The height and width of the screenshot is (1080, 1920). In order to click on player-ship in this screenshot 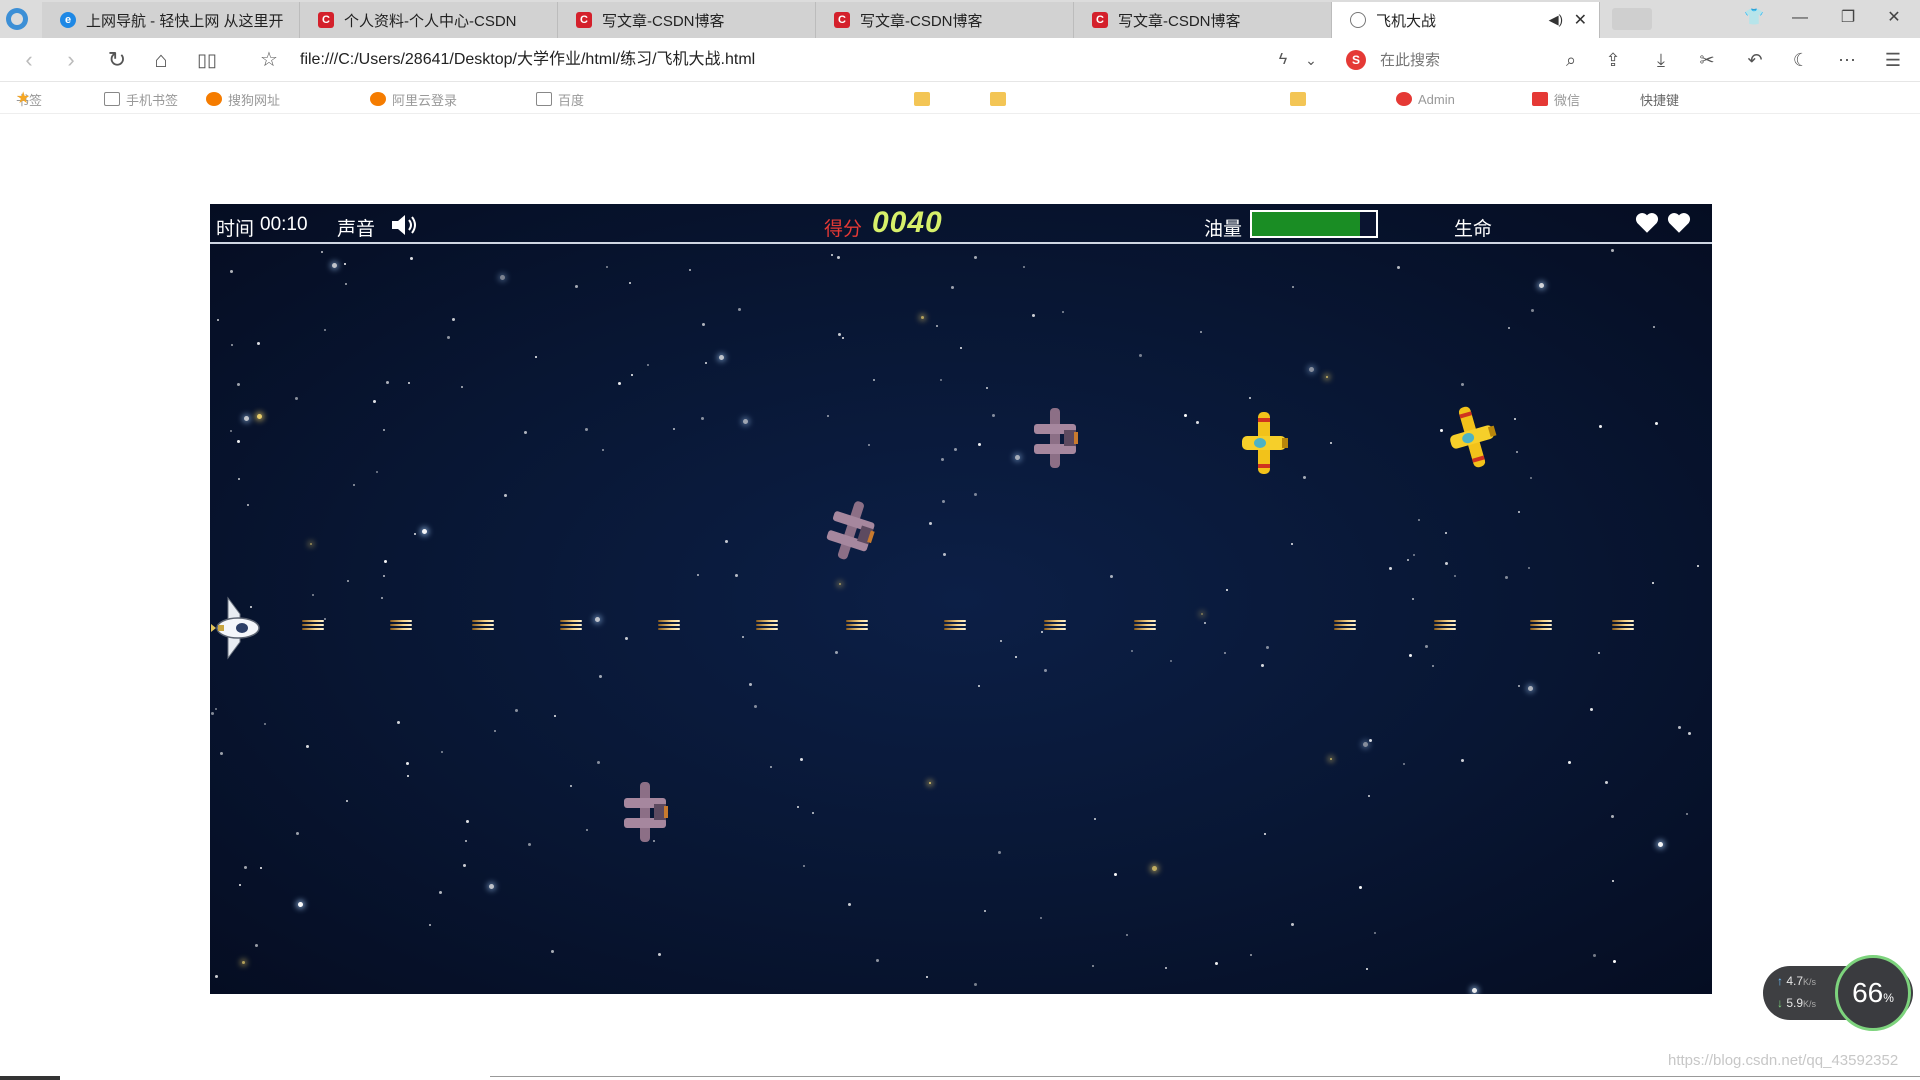, I will do `click(236, 628)`.